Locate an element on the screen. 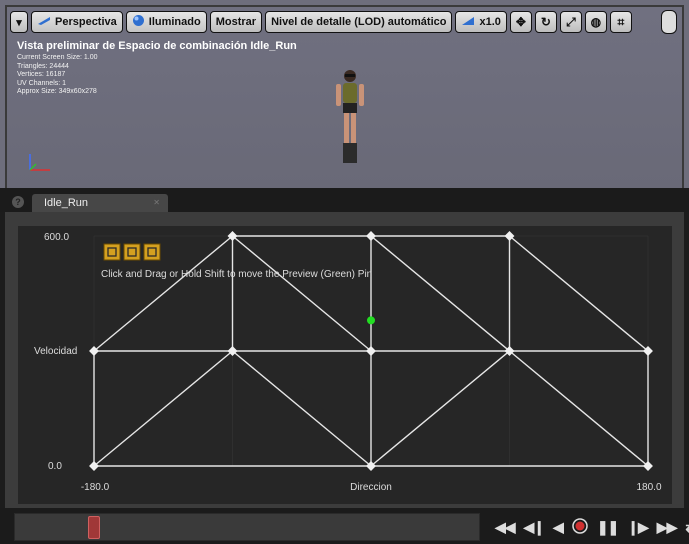 The height and width of the screenshot is (544, 689). scale-tool-button: ⤢ is located at coordinates (570, 22).